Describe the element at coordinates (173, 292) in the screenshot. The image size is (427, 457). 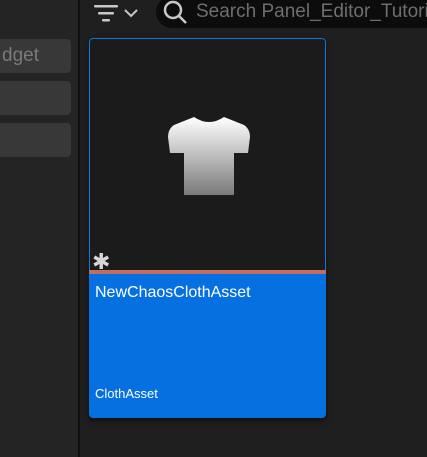
I see `asset-name: NewChaosClothAsset` at that location.